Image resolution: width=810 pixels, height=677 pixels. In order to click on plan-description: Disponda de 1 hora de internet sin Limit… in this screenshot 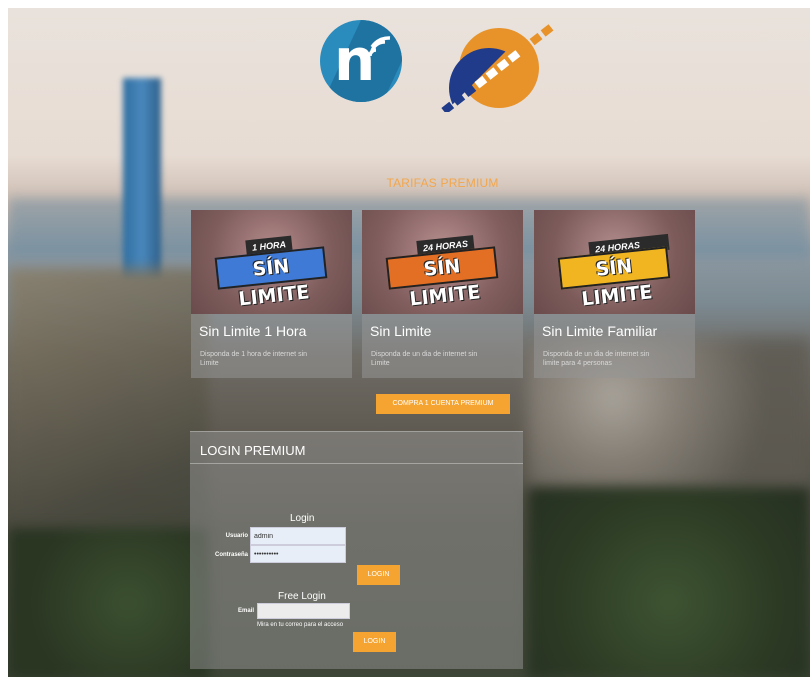, I will do `click(254, 359)`.